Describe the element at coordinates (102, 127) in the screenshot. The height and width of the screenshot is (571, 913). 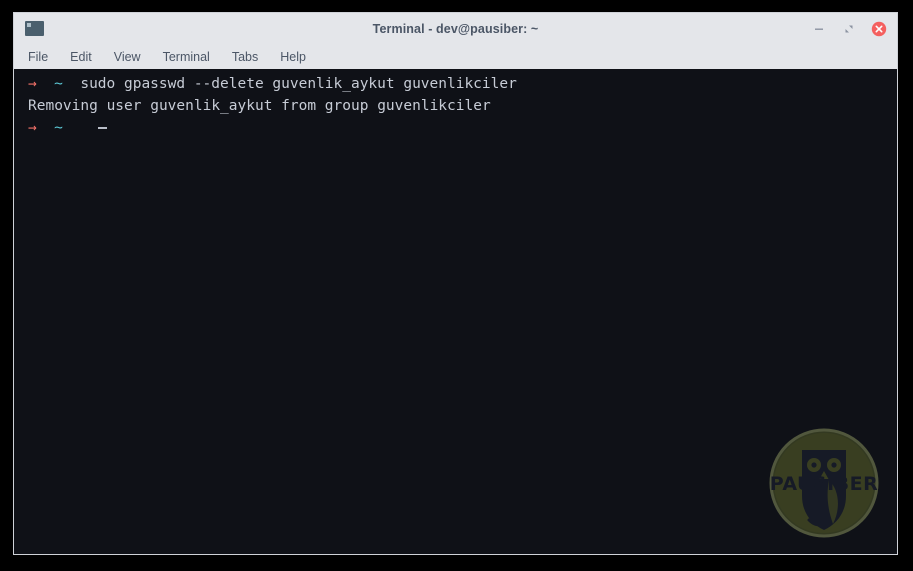
I see `text-cursor` at that location.